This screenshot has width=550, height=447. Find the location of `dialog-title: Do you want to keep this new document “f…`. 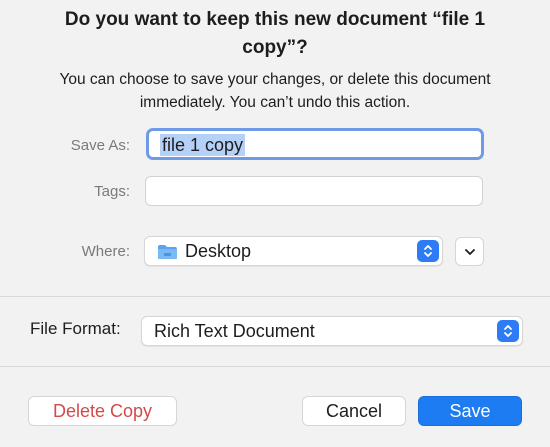

dialog-title: Do you want to keep this new document “f… is located at coordinates (275, 33).